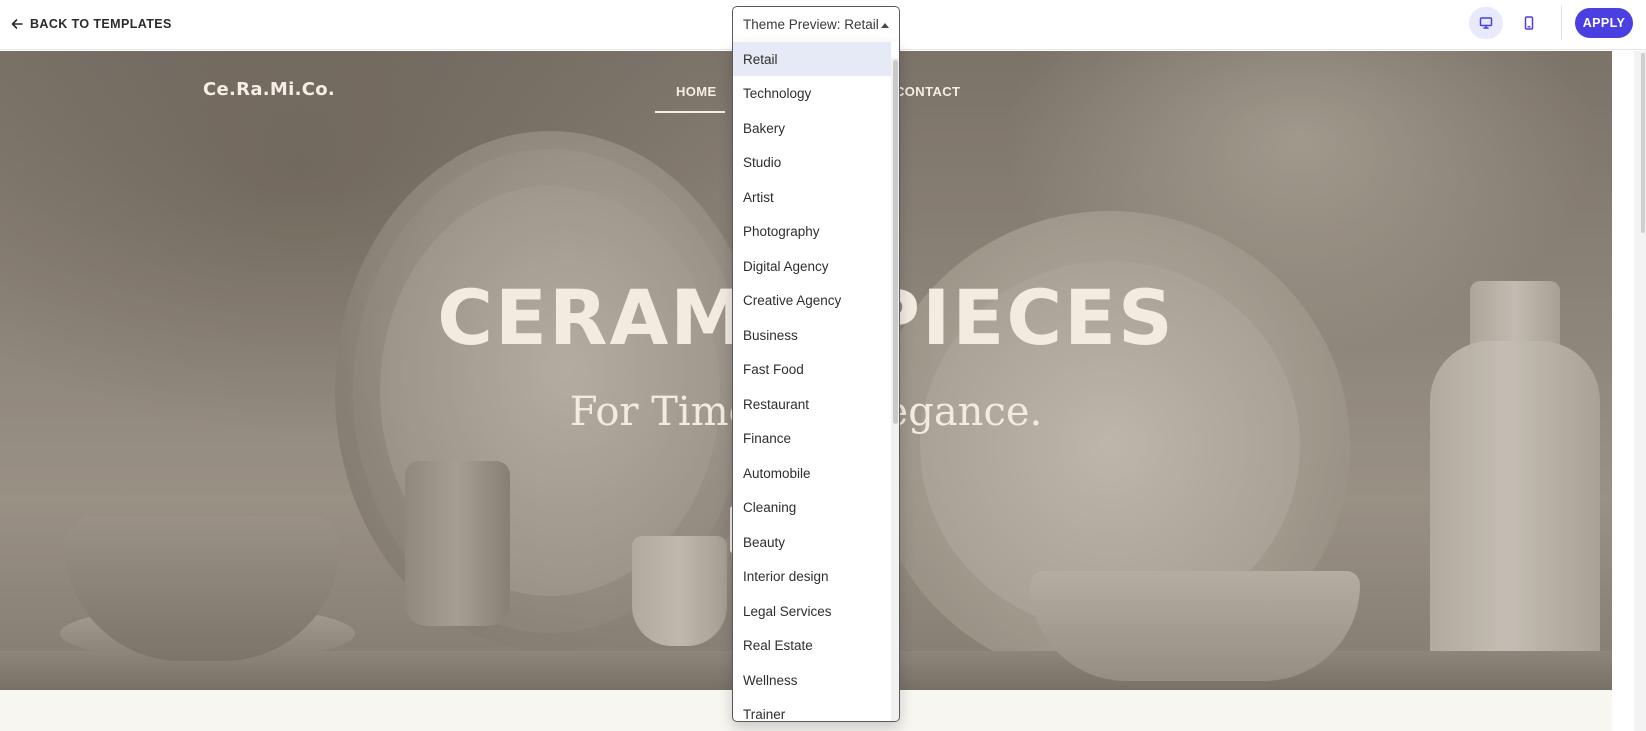  Describe the element at coordinates (269, 89) in the screenshot. I see `site-logo: Ce.Ra.Mi.Co.` at that location.